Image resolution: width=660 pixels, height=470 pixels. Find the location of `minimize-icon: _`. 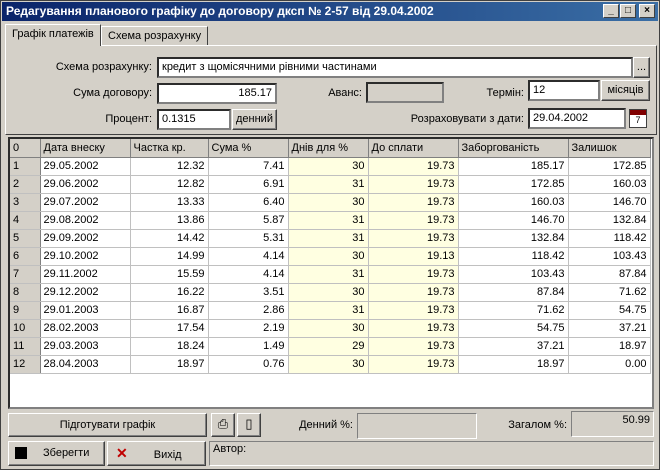

minimize-icon: _ is located at coordinates (611, 11).